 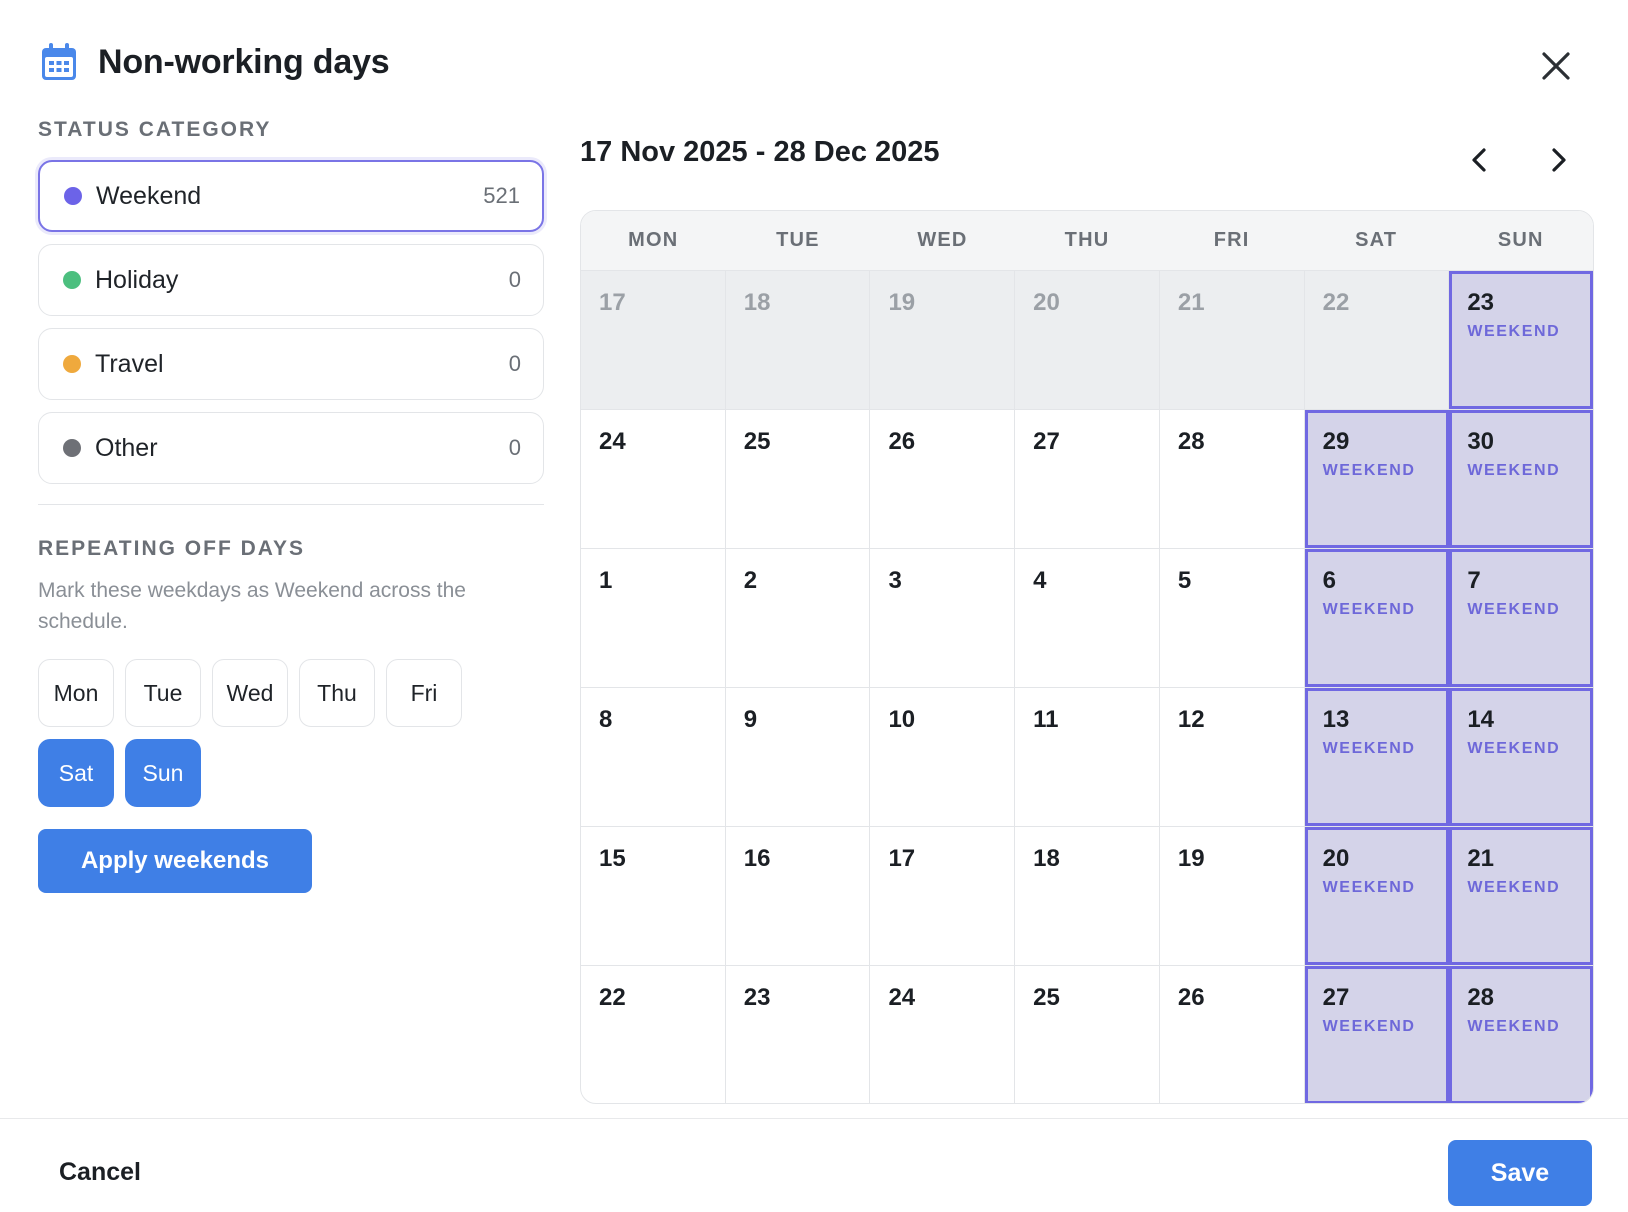 I want to click on calendar-day-cell: 9, so click(x=798, y=757).